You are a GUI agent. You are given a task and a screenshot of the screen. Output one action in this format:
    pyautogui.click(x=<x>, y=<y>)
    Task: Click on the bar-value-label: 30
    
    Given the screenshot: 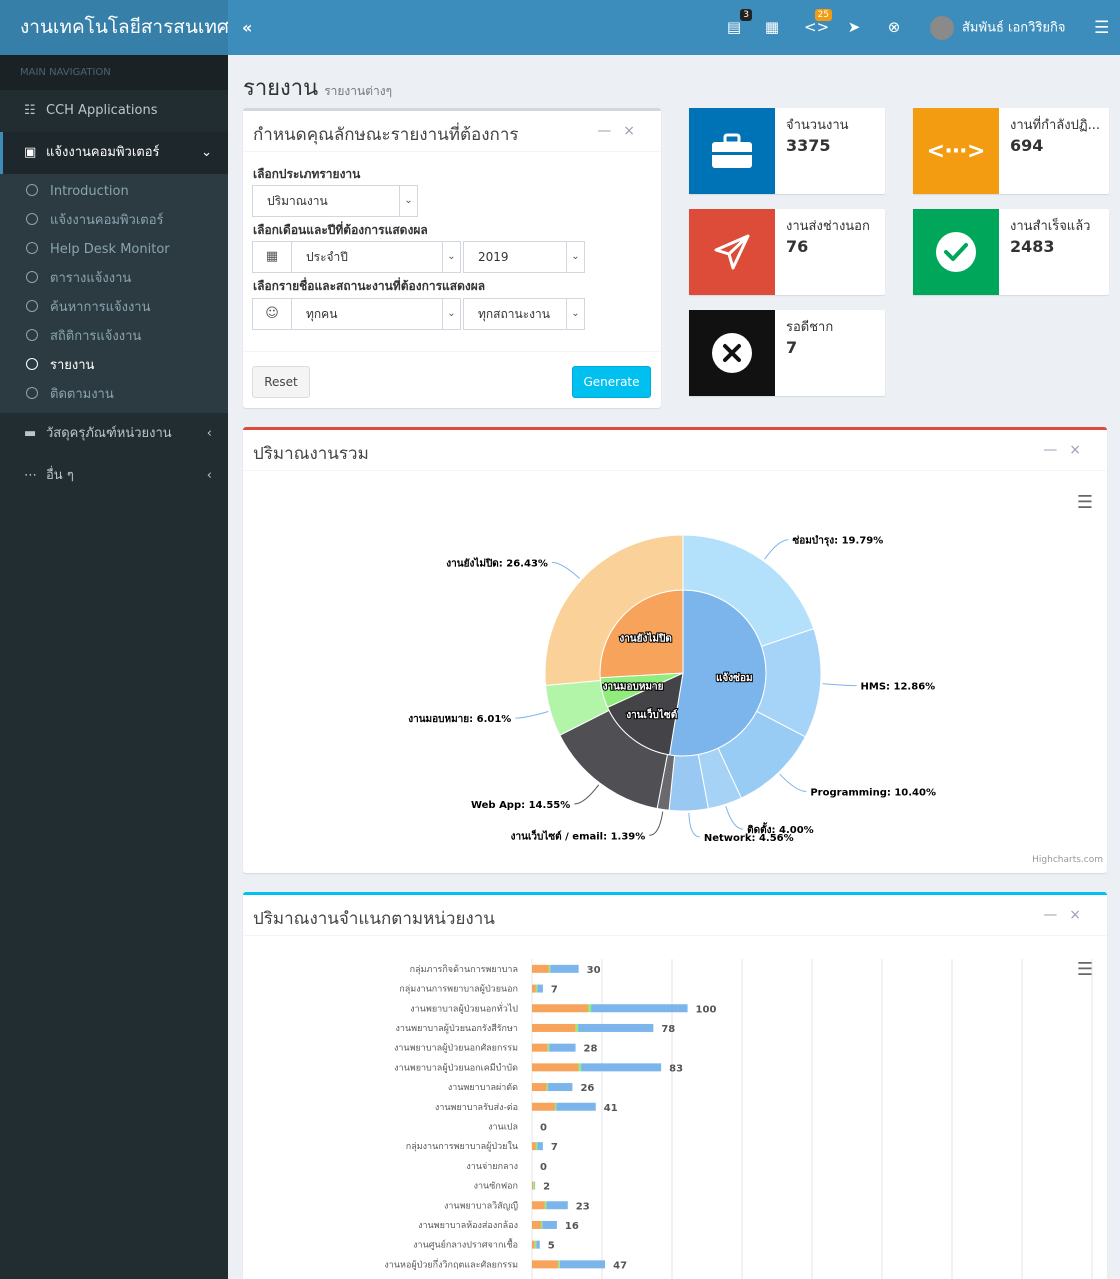 What is the action you would take?
    pyautogui.click(x=594, y=970)
    